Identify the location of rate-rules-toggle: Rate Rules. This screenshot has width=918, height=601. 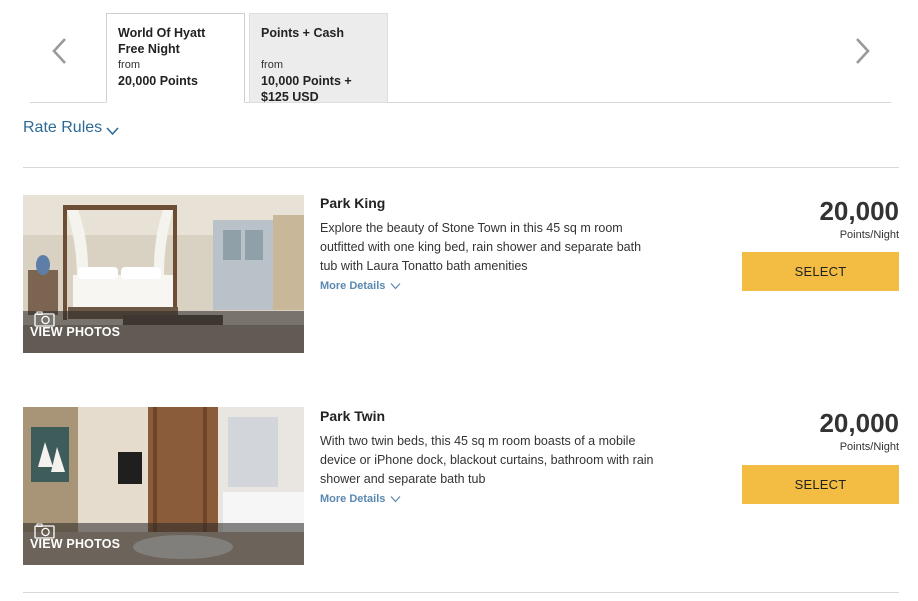
(71, 128).